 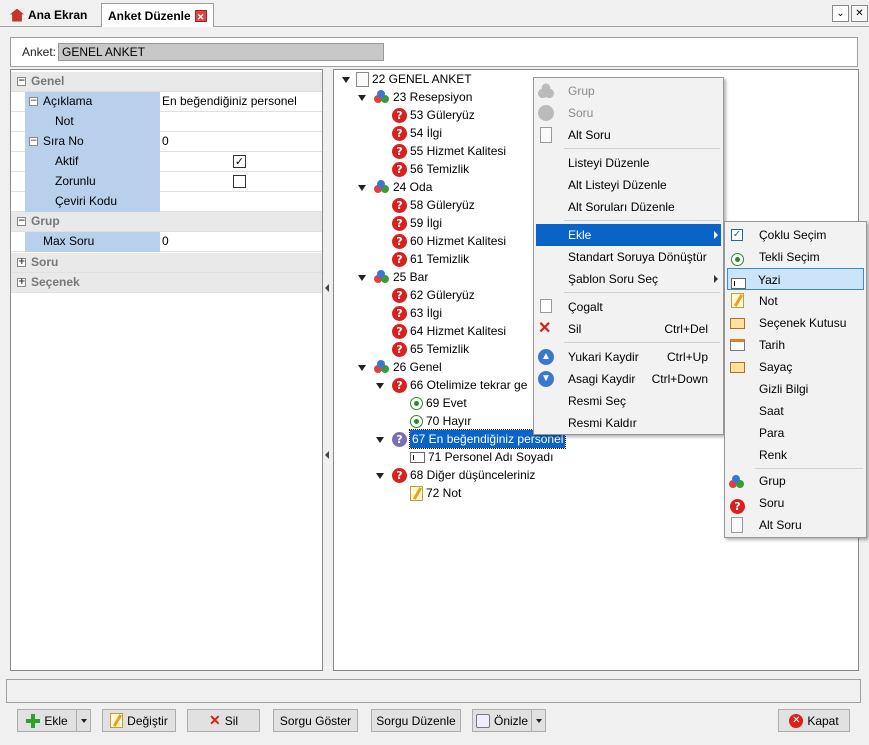 What do you see at coordinates (139, 720) in the screenshot?
I see `degistir-button: Değiştir` at bounding box center [139, 720].